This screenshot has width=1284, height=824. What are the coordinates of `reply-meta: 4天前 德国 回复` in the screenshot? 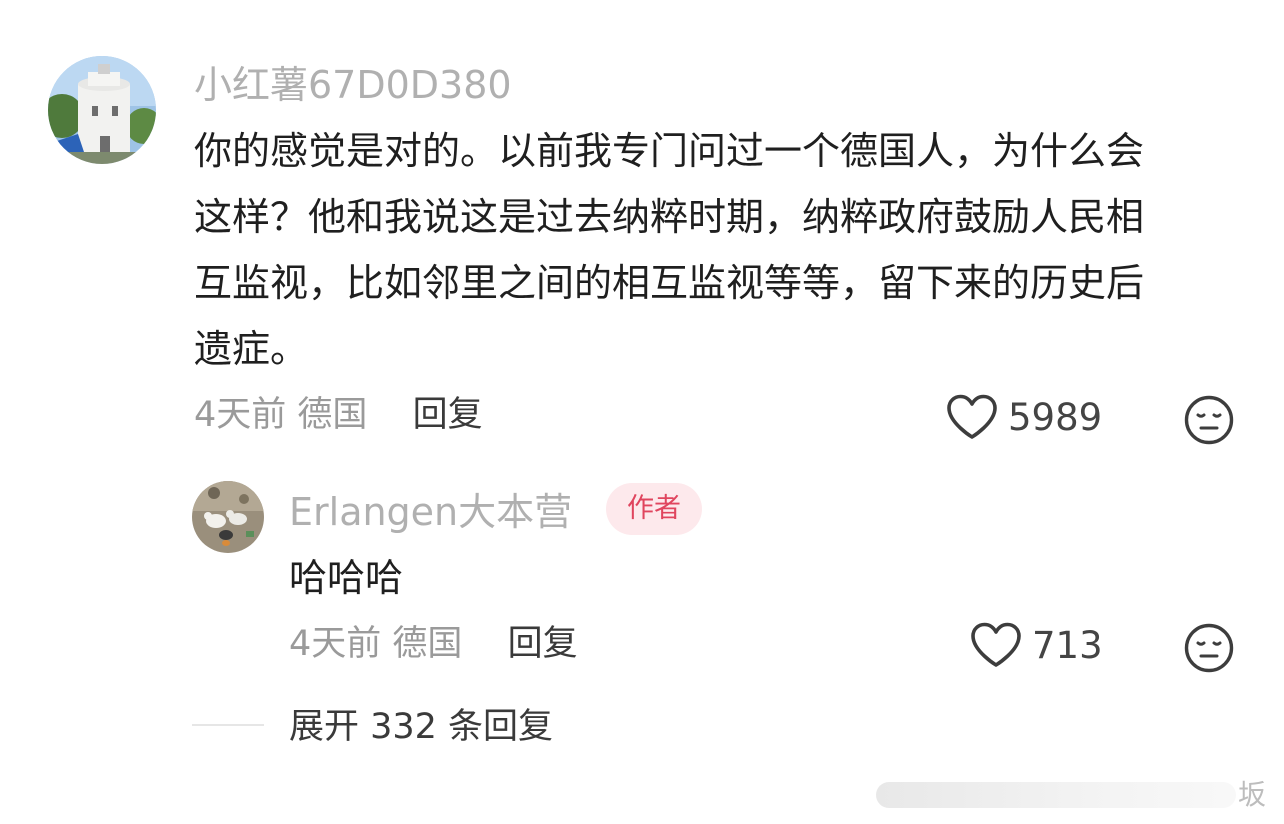 It's located at (433, 644).